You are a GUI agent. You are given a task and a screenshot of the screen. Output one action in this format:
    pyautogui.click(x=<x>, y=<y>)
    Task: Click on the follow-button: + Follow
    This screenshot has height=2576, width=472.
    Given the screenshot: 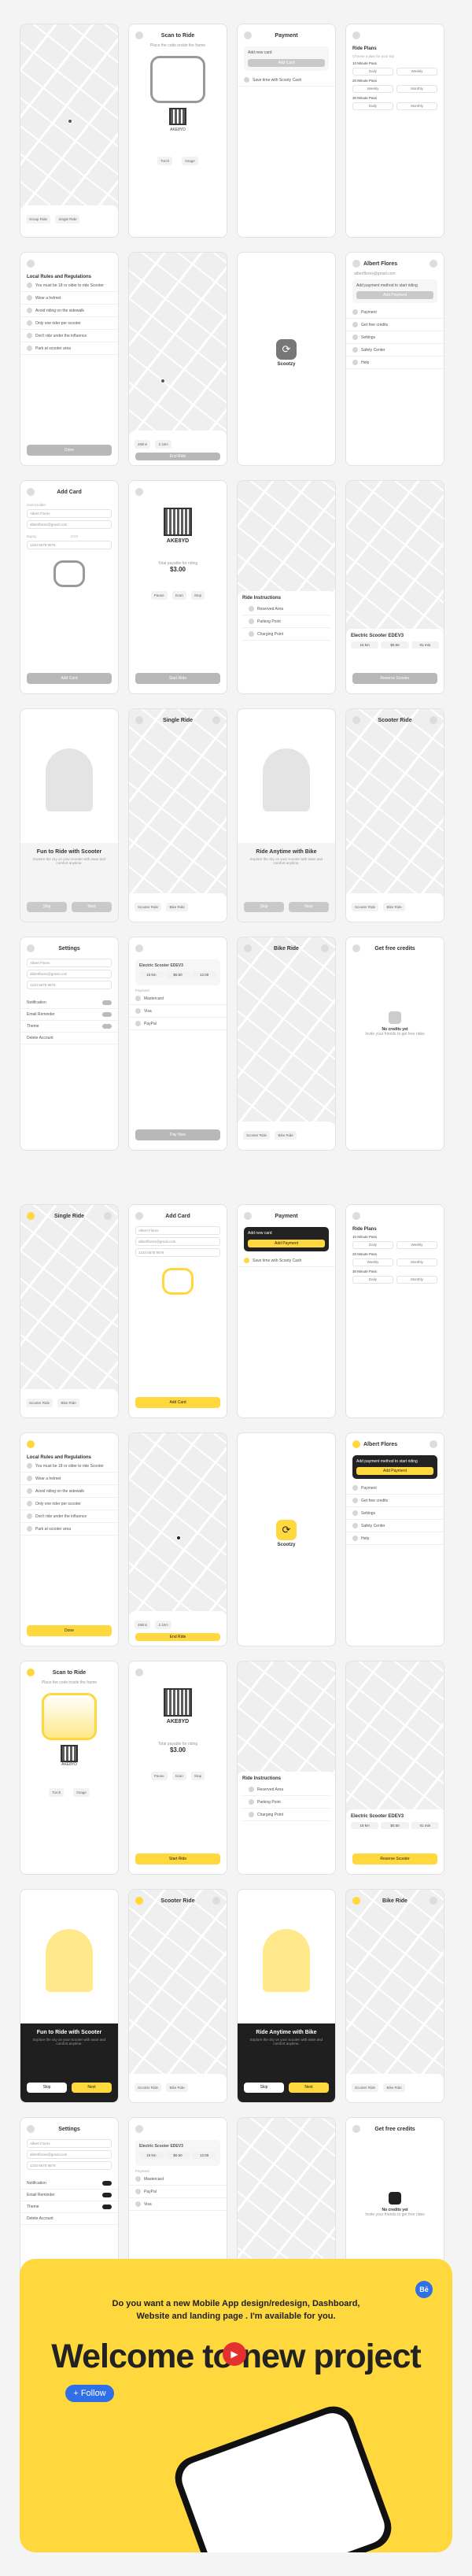 What is the action you would take?
    pyautogui.click(x=89, y=2393)
    